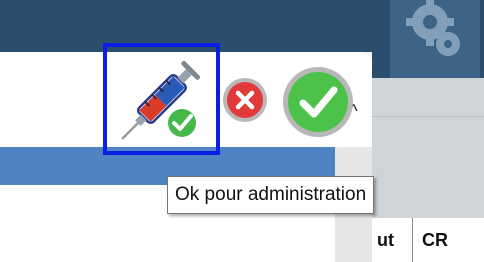 This screenshot has height=262, width=484. Describe the element at coordinates (412, 240) in the screenshot. I see `column-divider` at that location.